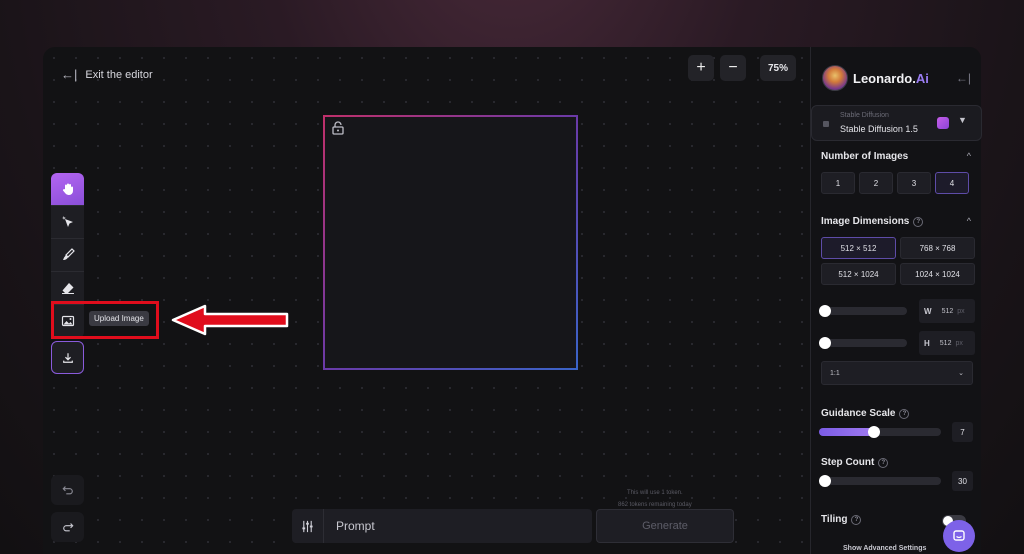  I want to click on height-row: H 512 px, so click(897, 343).